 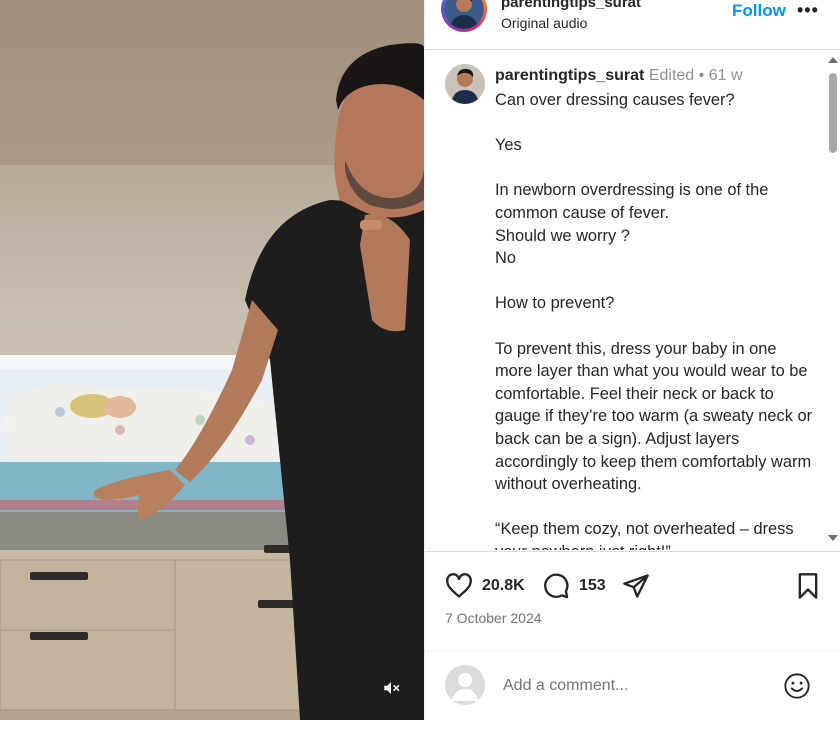 What do you see at coordinates (832, 302) in the screenshot?
I see `caption-scrollbar` at bounding box center [832, 302].